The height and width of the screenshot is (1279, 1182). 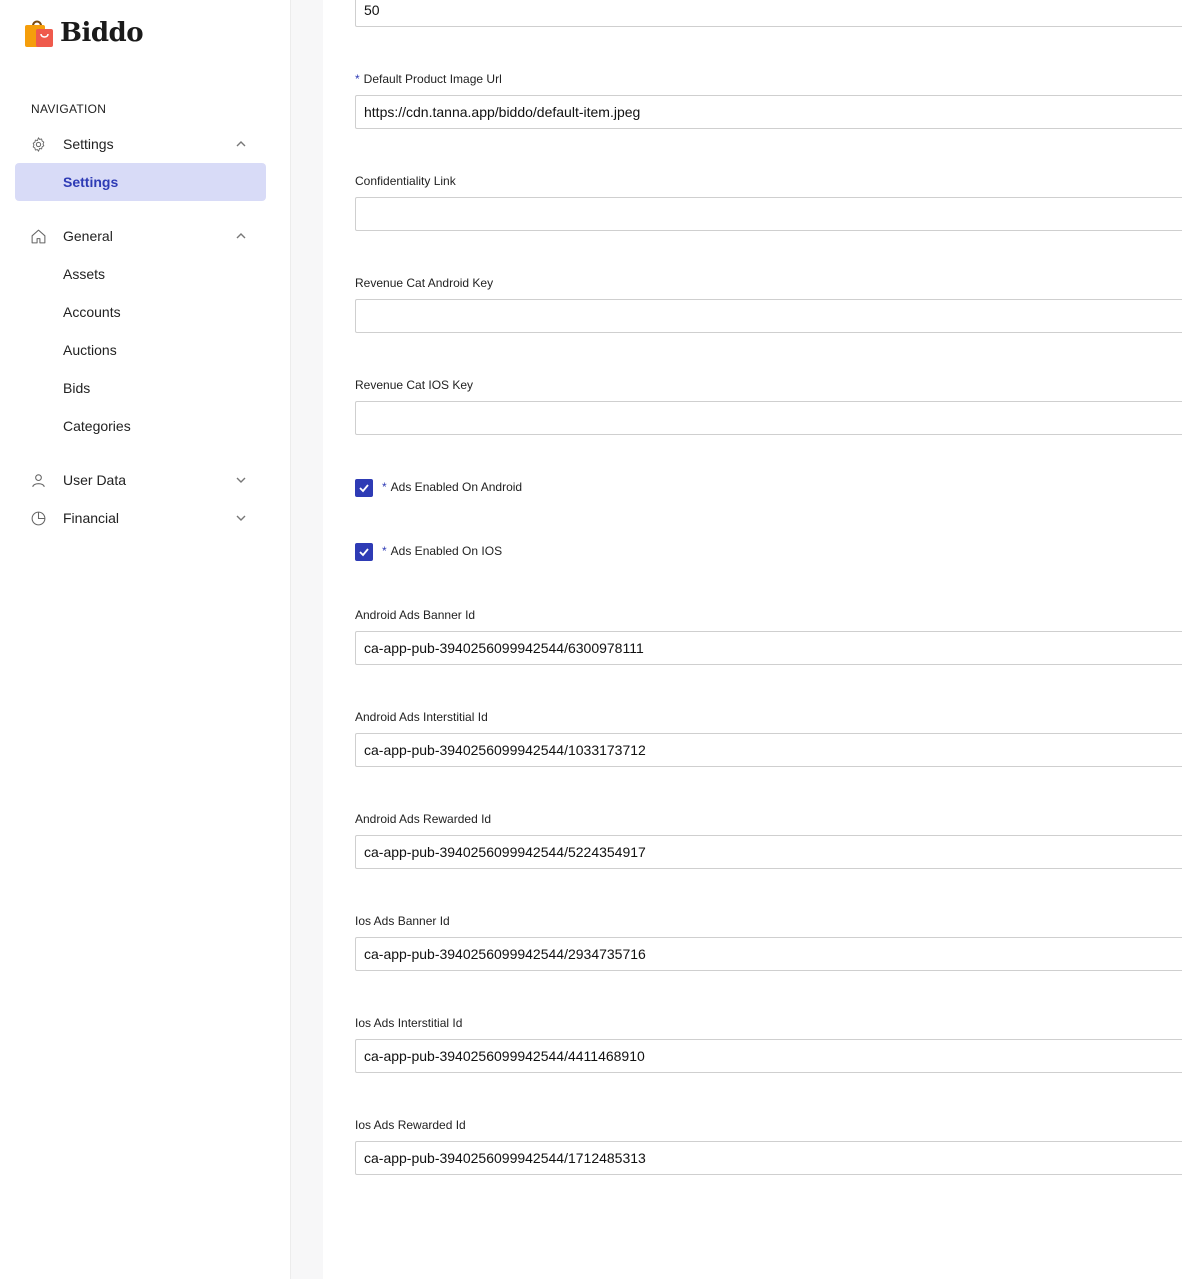 I want to click on nav-group-label: Settings, so click(x=88, y=144).